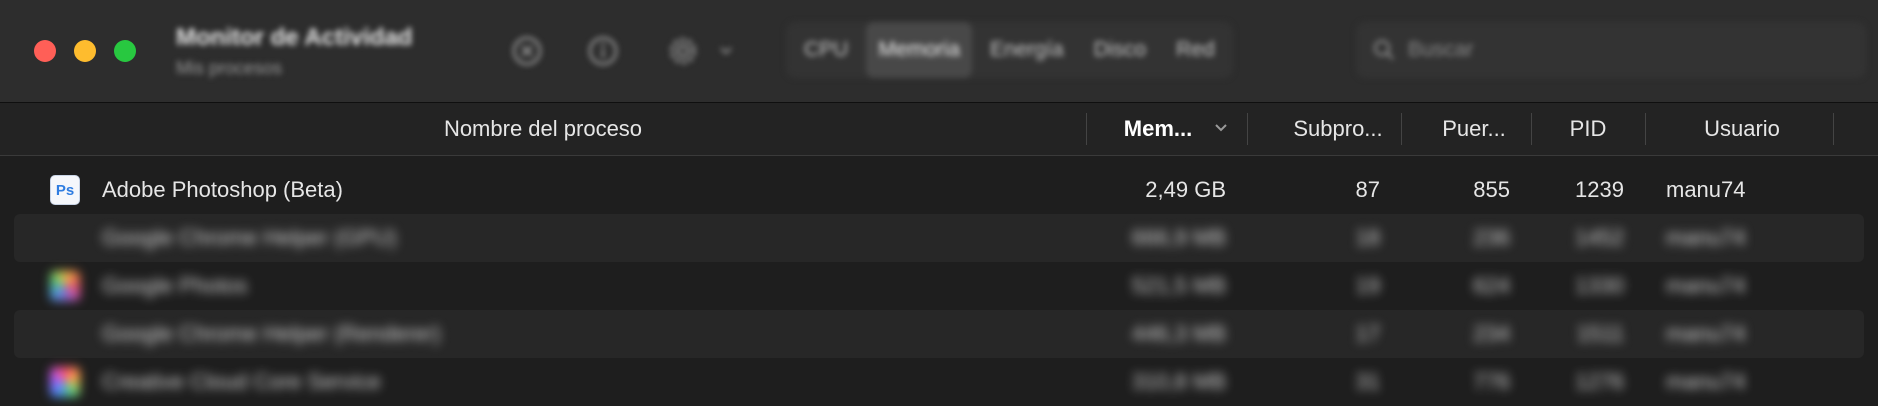 The height and width of the screenshot is (406, 1878). Describe the element at coordinates (45, 51) in the screenshot. I see `close-window-button` at that location.